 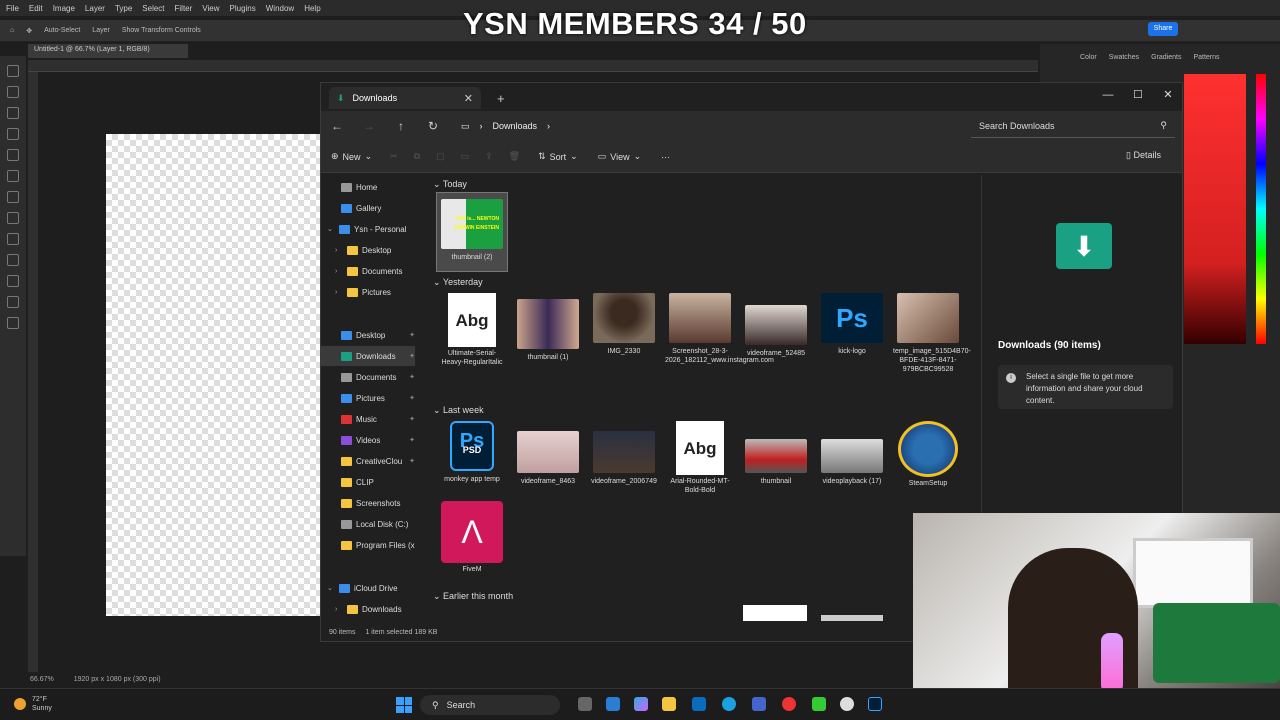 What do you see at coordinates (1215, 209) in the screenshot?
I see `color-picker-field` at bounding box center [1215, 209].